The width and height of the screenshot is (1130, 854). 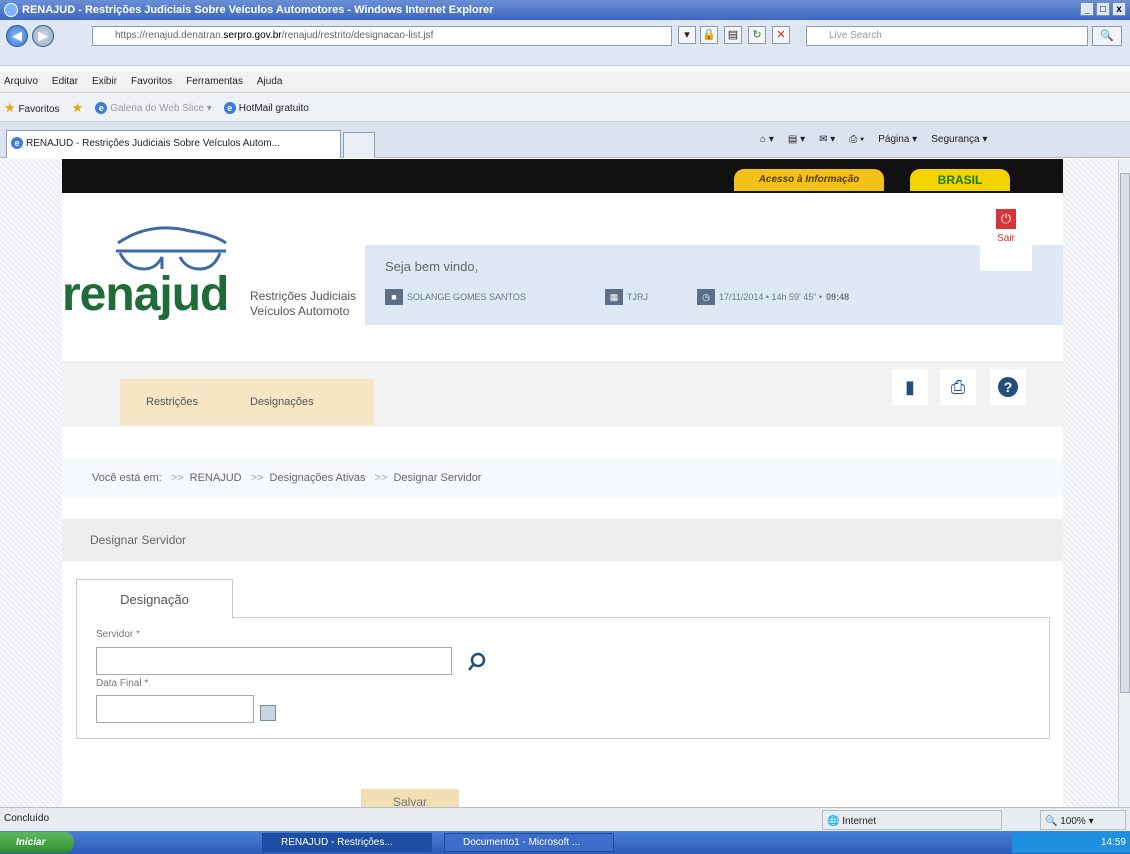 I want to click on feeds-icon: ▤ ▾, so click(x=796, y=139).